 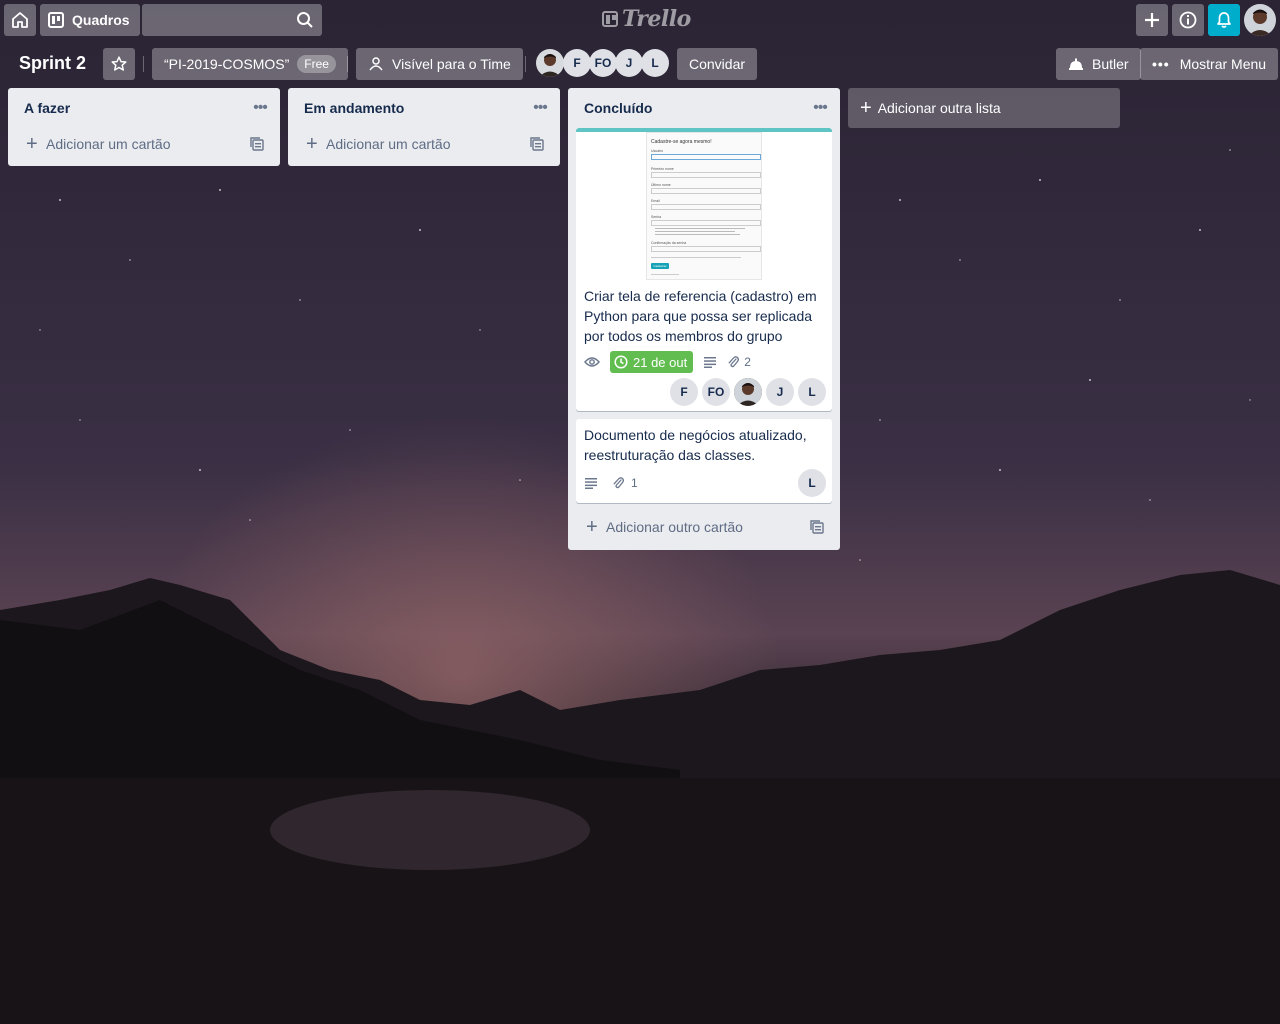 I want to click on show-menu-label: Mostrar Menu, so click(x=1223, y=64).